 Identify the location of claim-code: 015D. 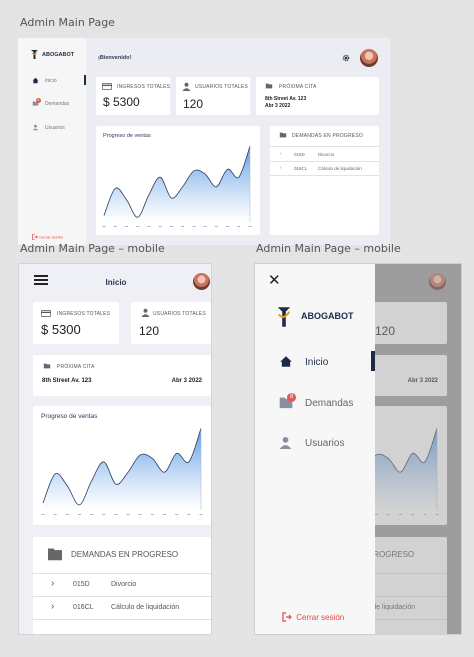
(299, 154).